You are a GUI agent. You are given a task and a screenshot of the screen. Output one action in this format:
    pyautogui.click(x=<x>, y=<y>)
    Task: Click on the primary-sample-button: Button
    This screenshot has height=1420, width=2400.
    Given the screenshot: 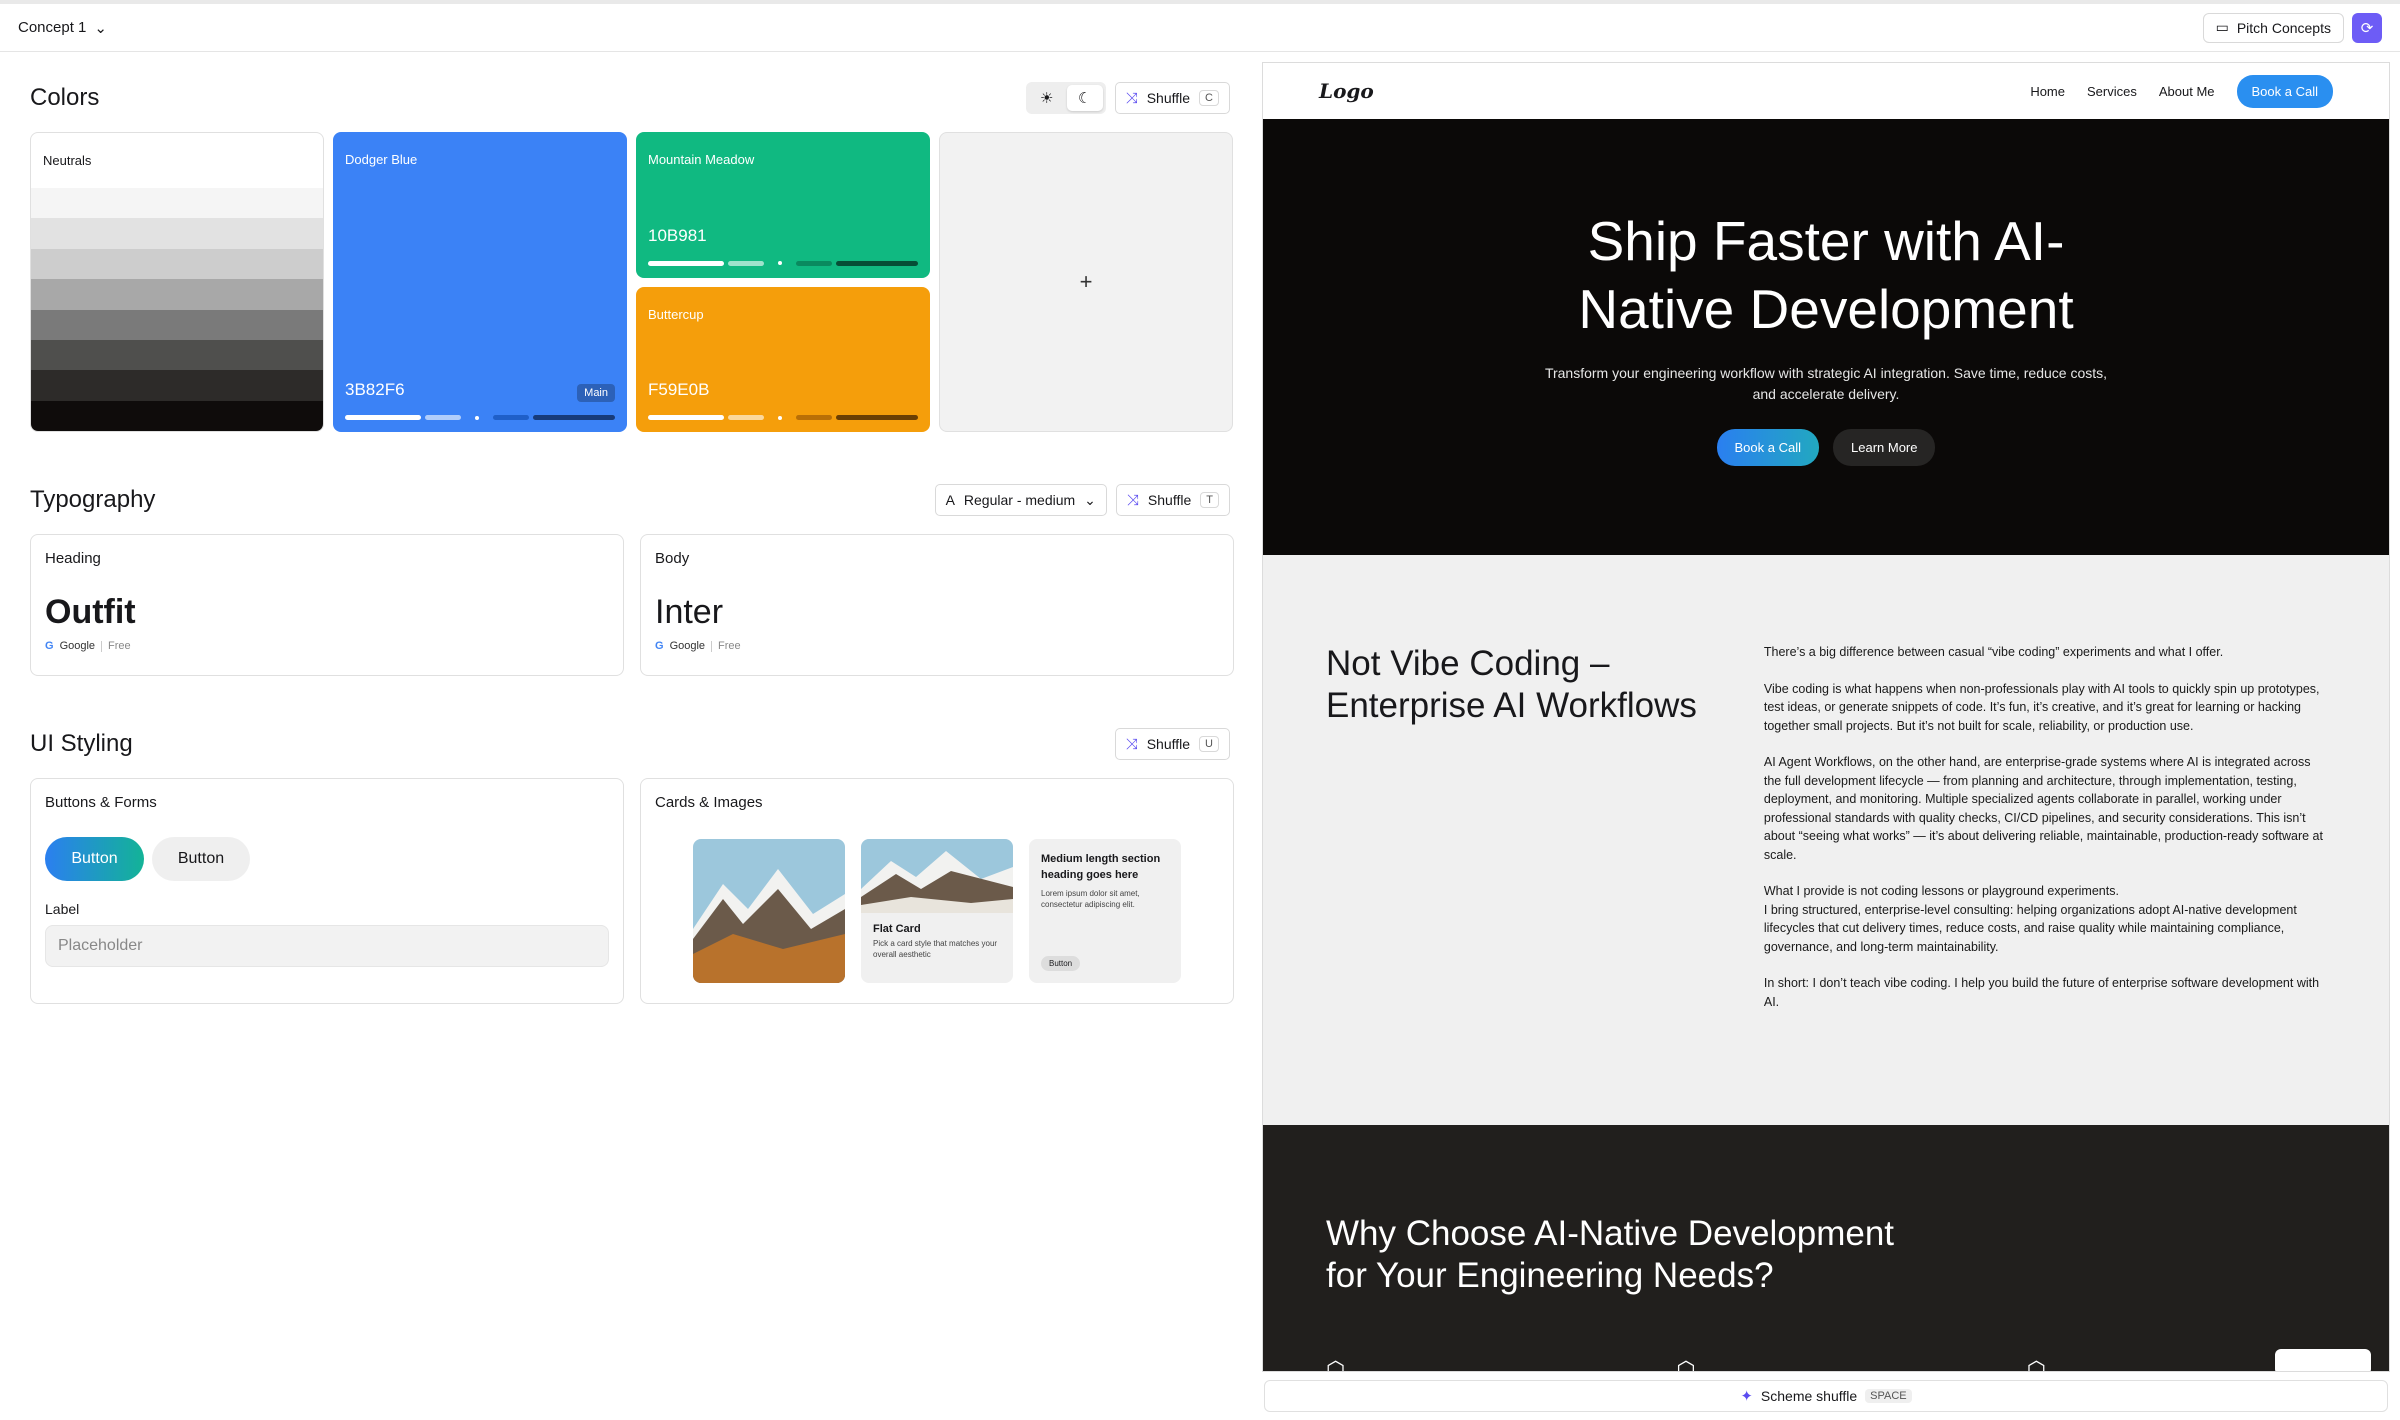 What is the action you would take?
    pyautogui.click(x=94, y=859)
    